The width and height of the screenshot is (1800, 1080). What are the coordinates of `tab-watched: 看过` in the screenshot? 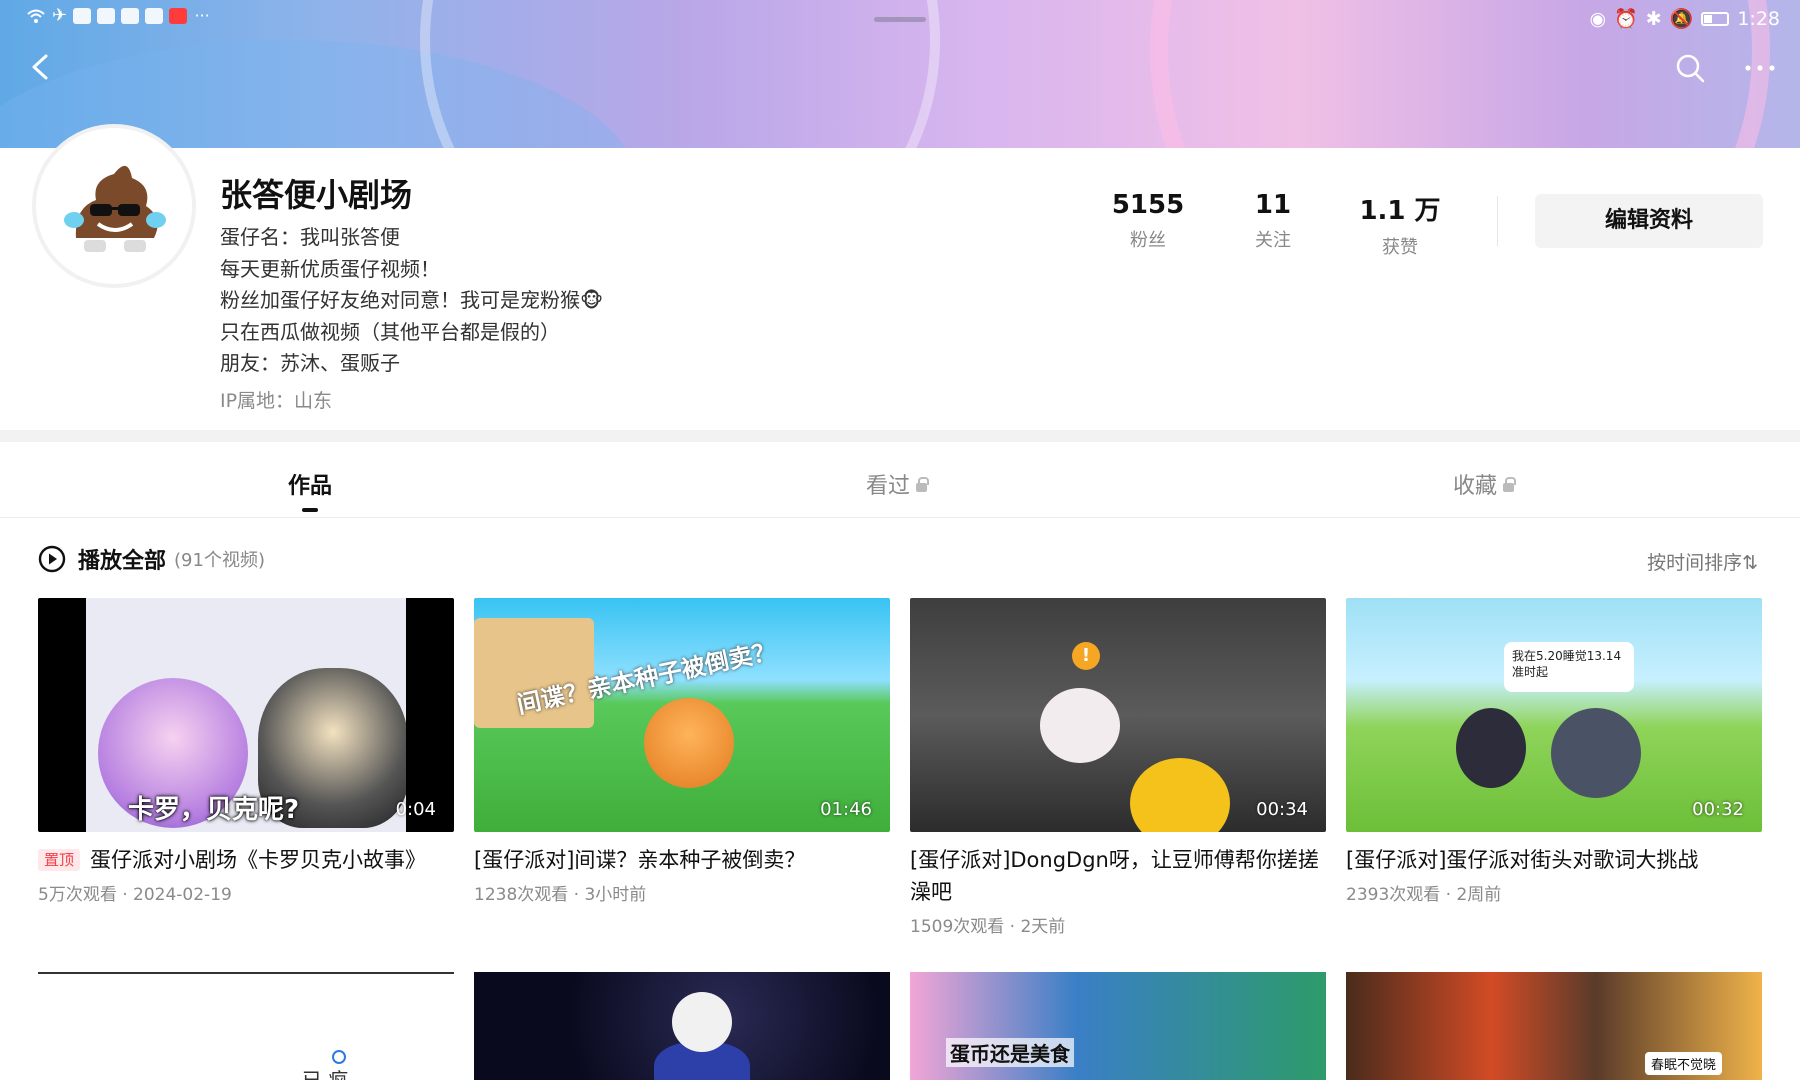 It's located at (898, 484).